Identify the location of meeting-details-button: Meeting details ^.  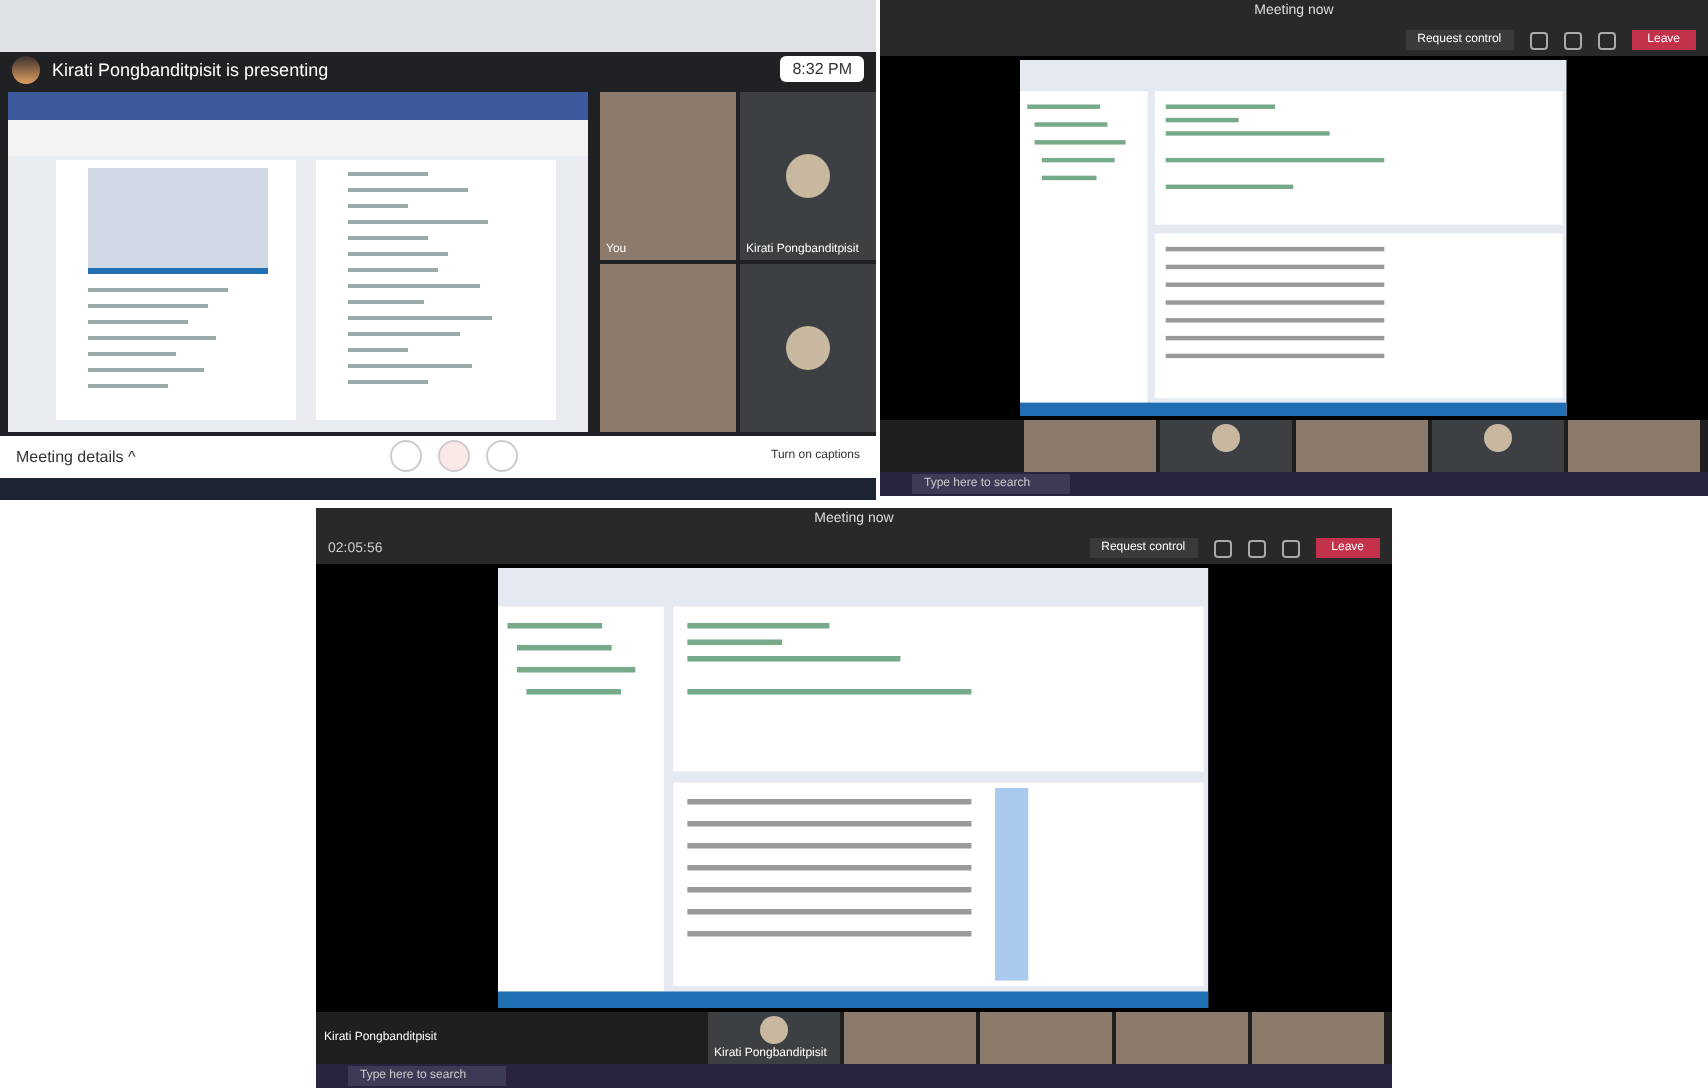
(76, 456).